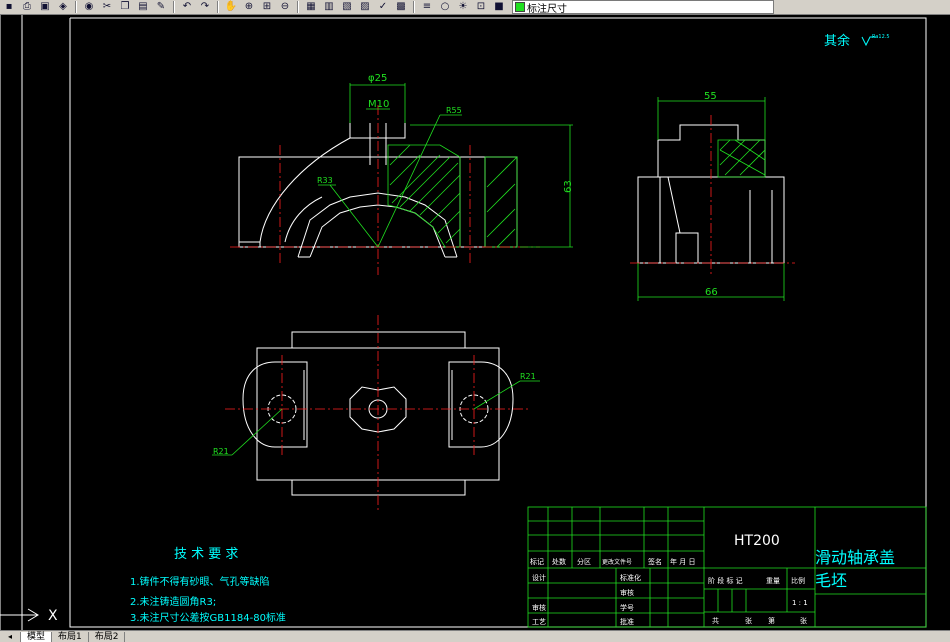 The image size is (950, 642). I want to click on front-view: φ25 M10 R55 R33 63, so click(402, 174).